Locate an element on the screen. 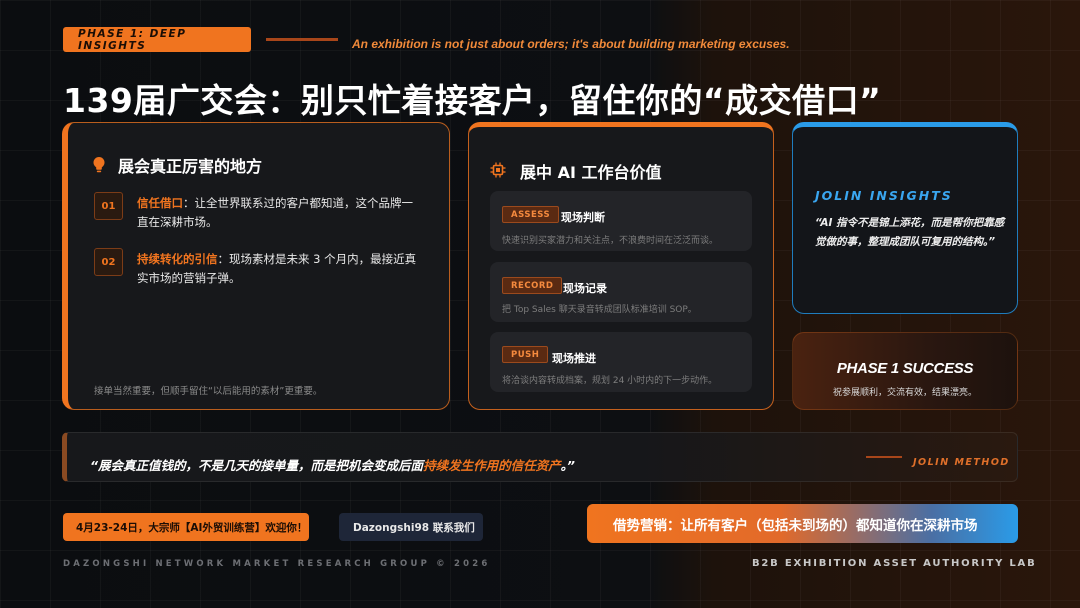 The height and width of the screenshot is (608, 1080). step-description: 快速识别买家潜力和关注点，不浪费时间在泛泛而谈。 is located at coordinates (610, 241).